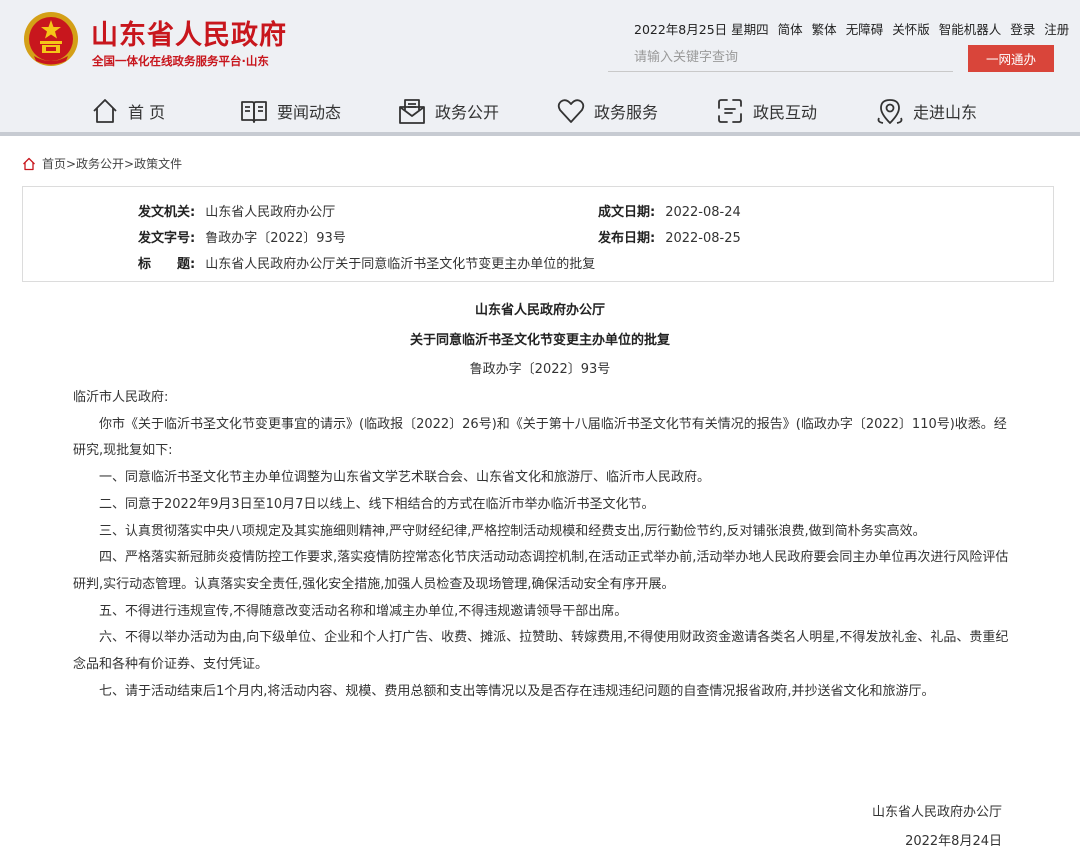 This screenshot has width=1080, height=858. Describe the element at coordinates (701, 29) in the screenshot. I see `current-date: 2022年8月25日 星期四` at that location.